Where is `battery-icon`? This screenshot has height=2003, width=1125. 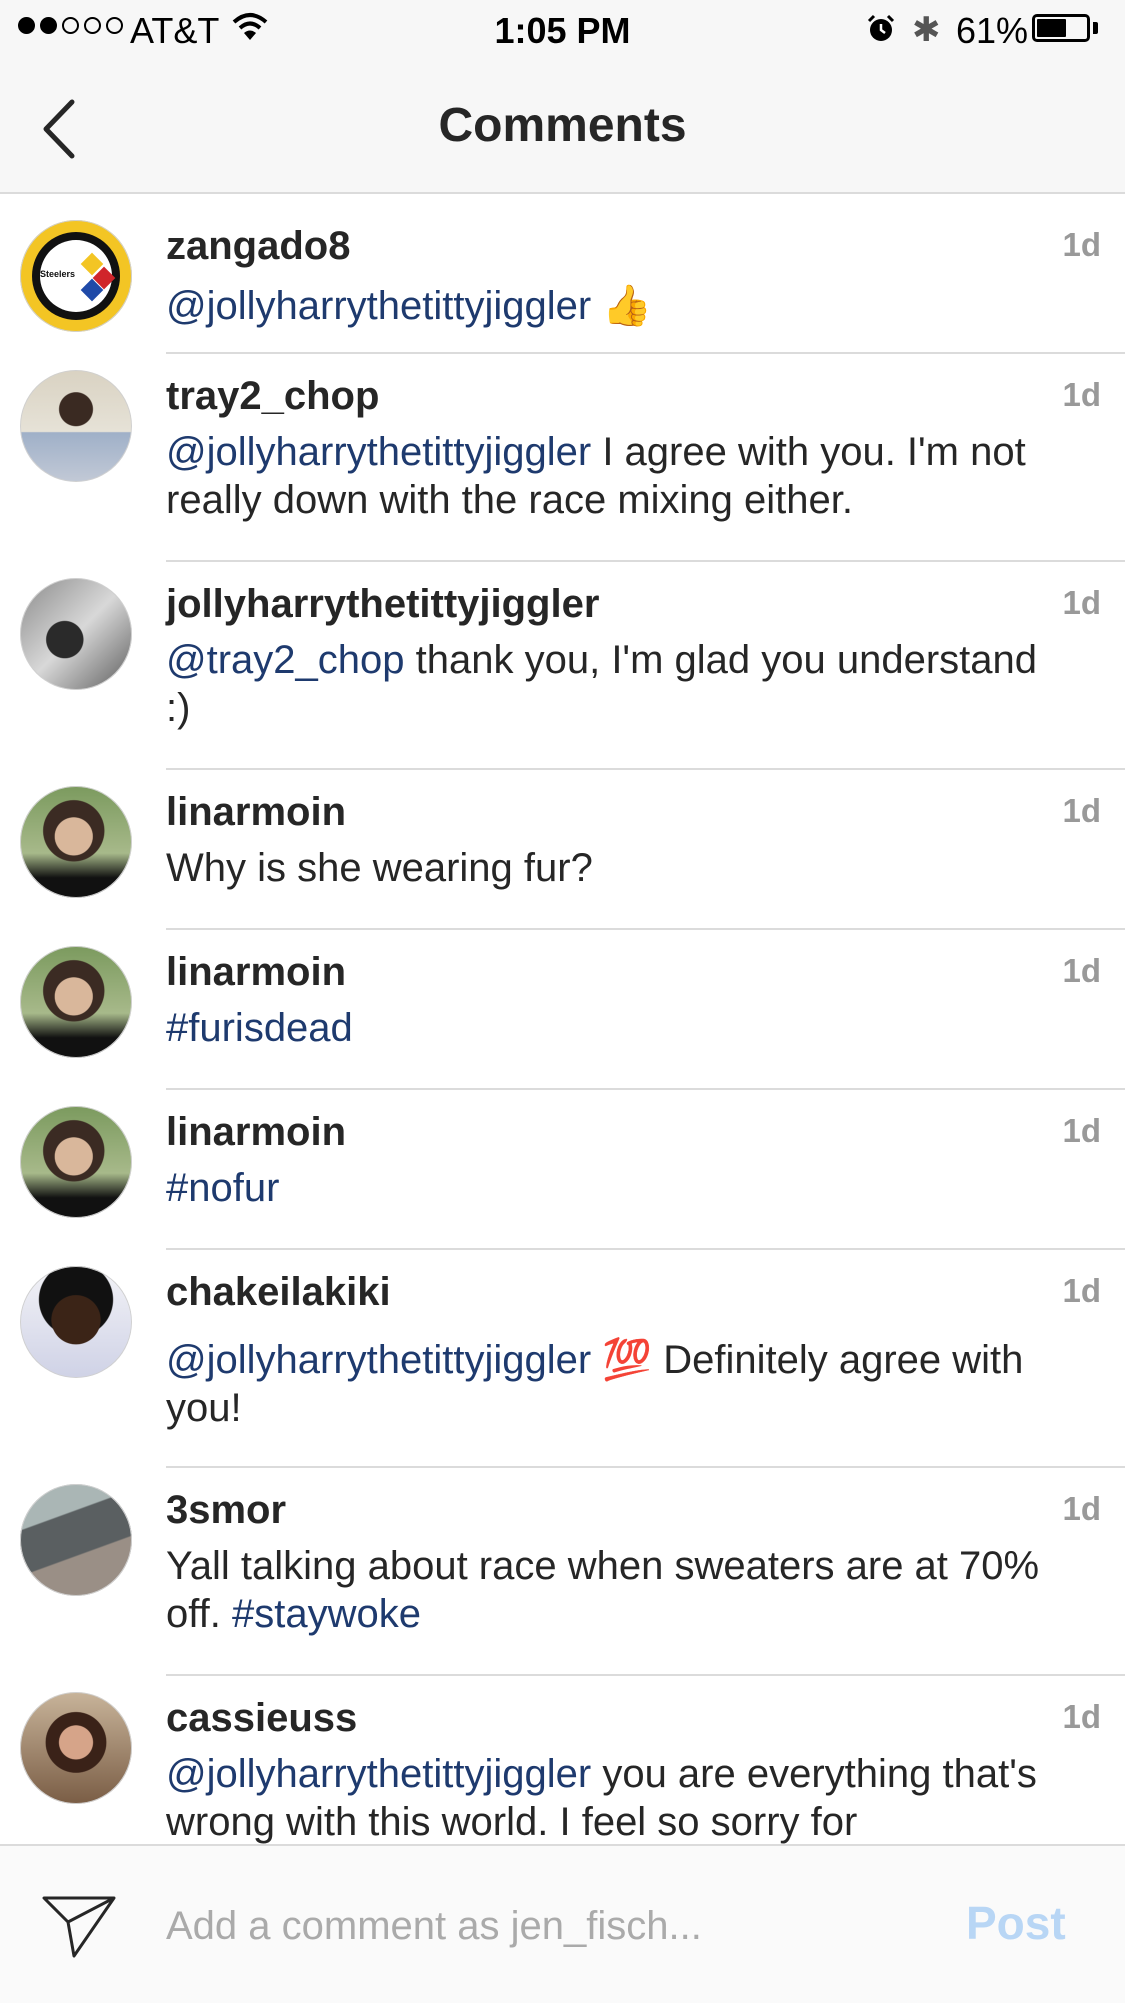 battery-icon is located at coordinates (1061, 28).